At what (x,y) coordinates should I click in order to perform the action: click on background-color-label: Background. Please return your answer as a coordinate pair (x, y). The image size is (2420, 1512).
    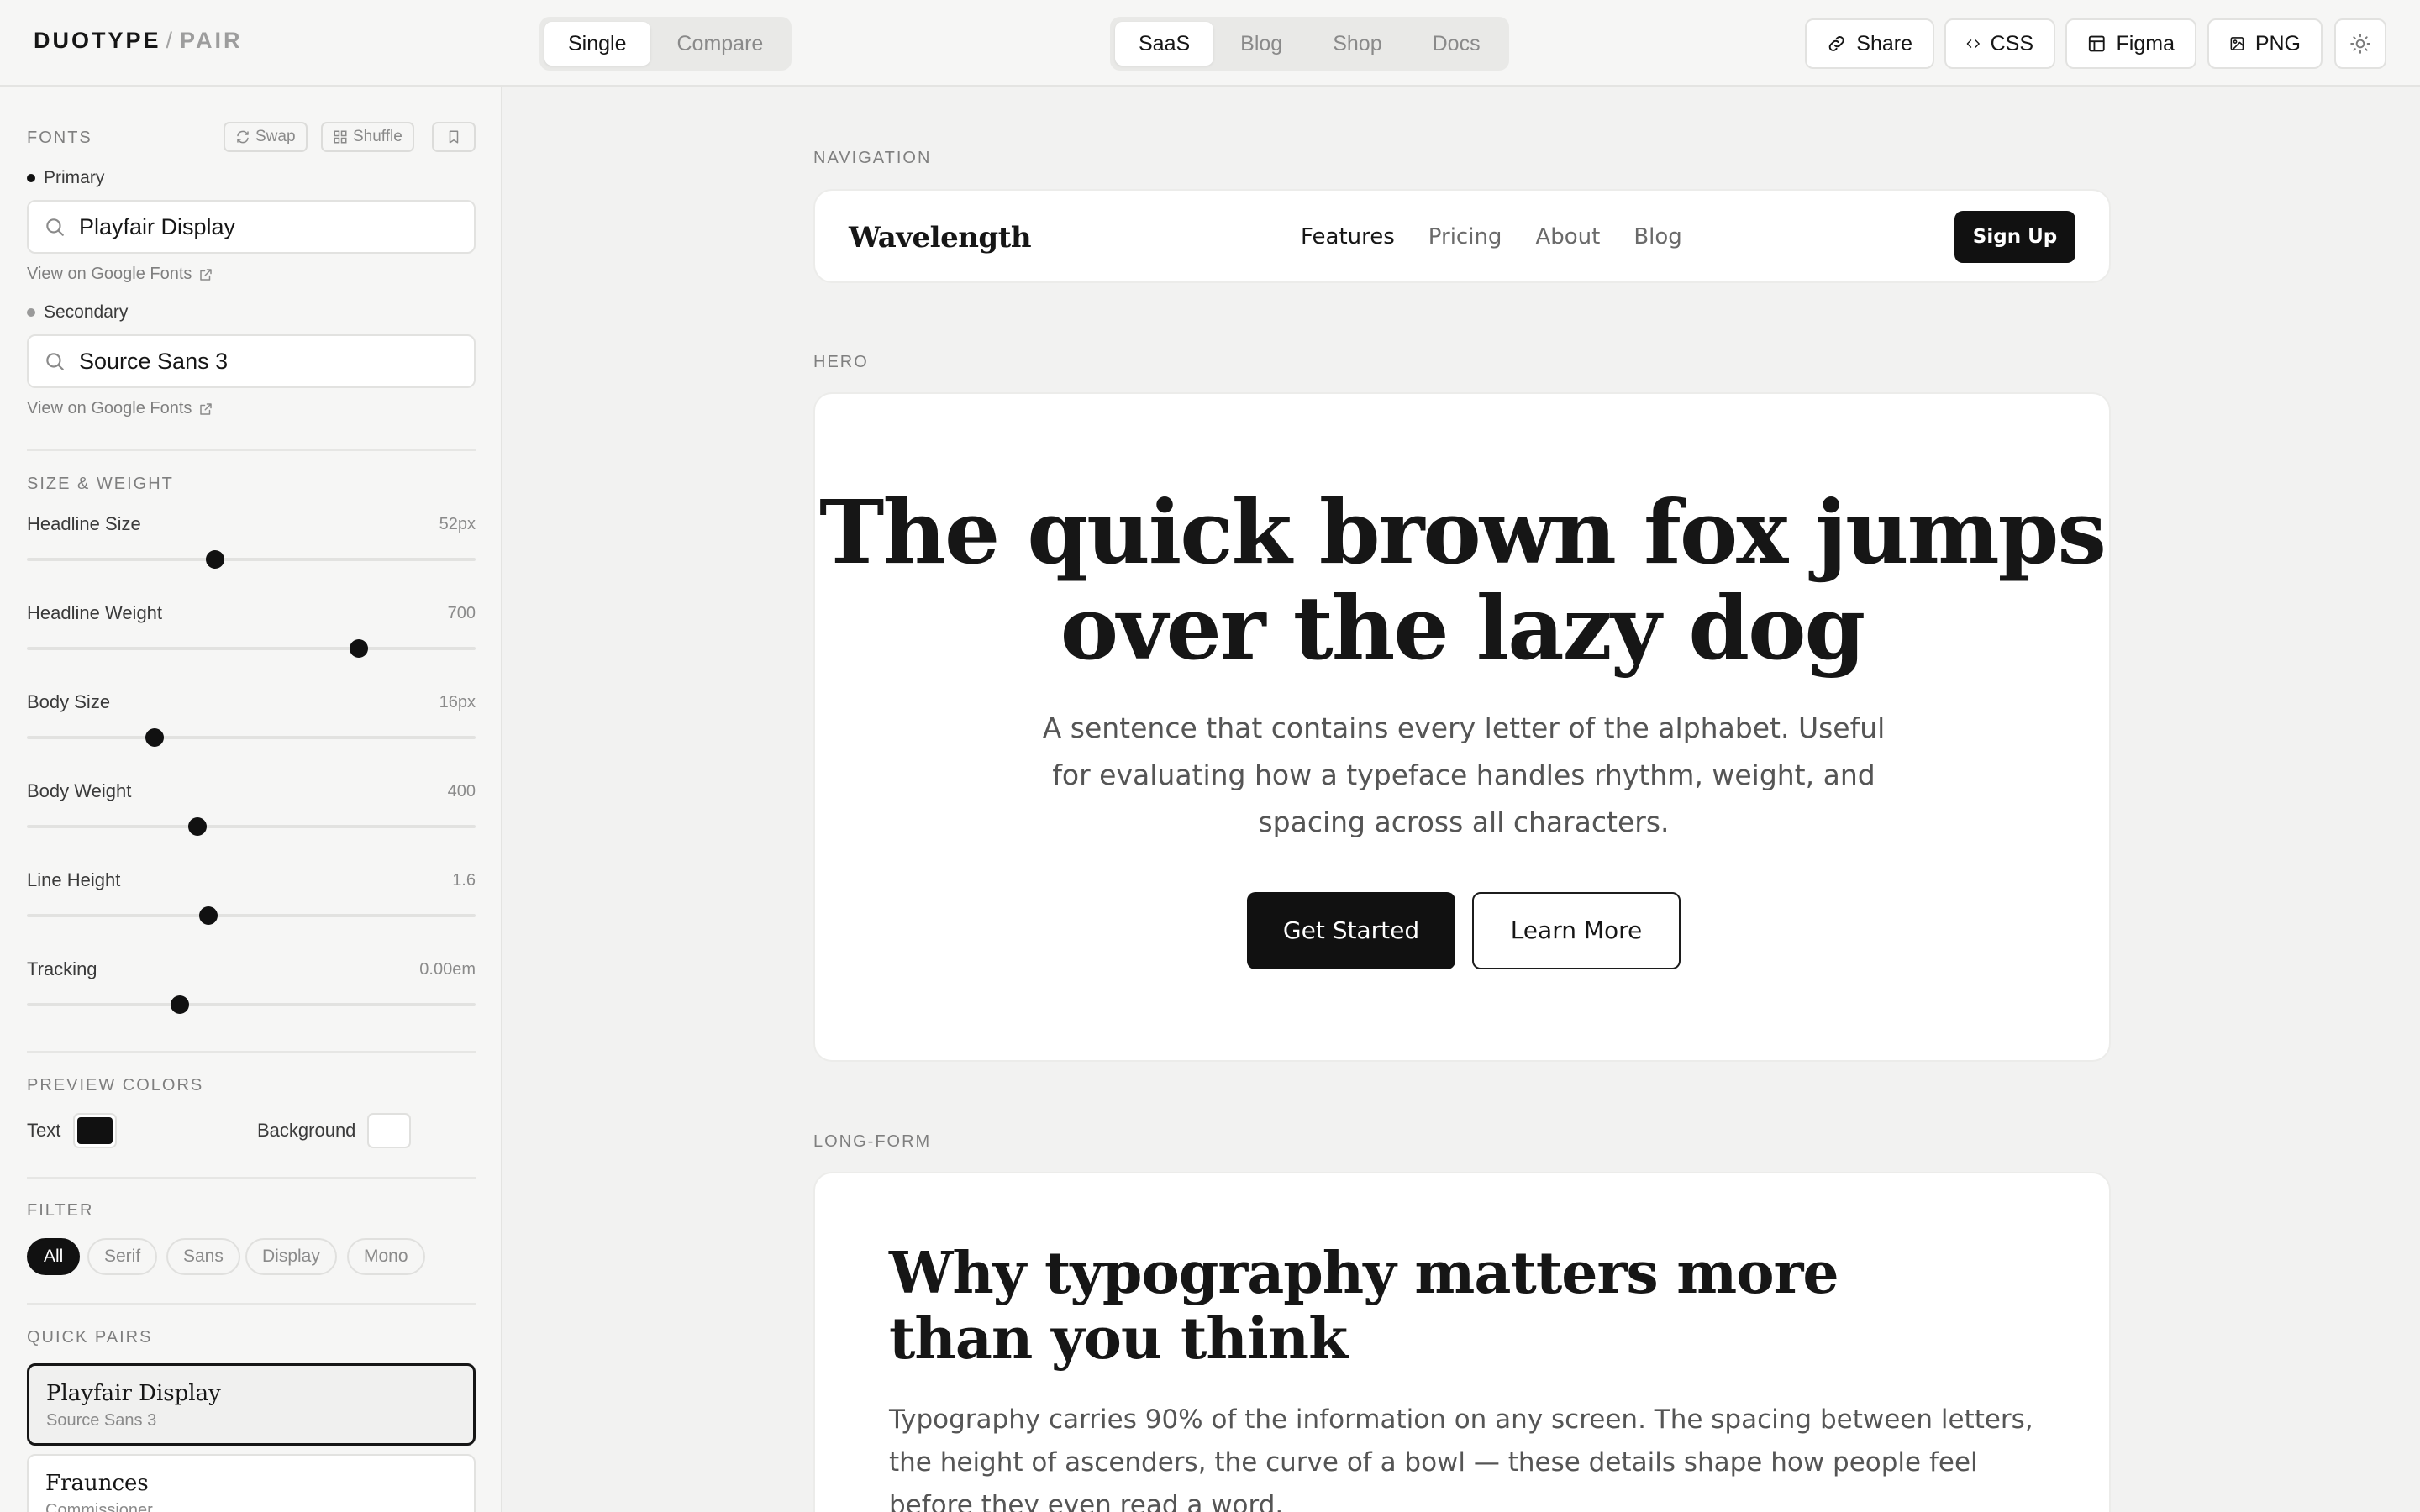
    Looking at the image, I should click on (306, 1130).